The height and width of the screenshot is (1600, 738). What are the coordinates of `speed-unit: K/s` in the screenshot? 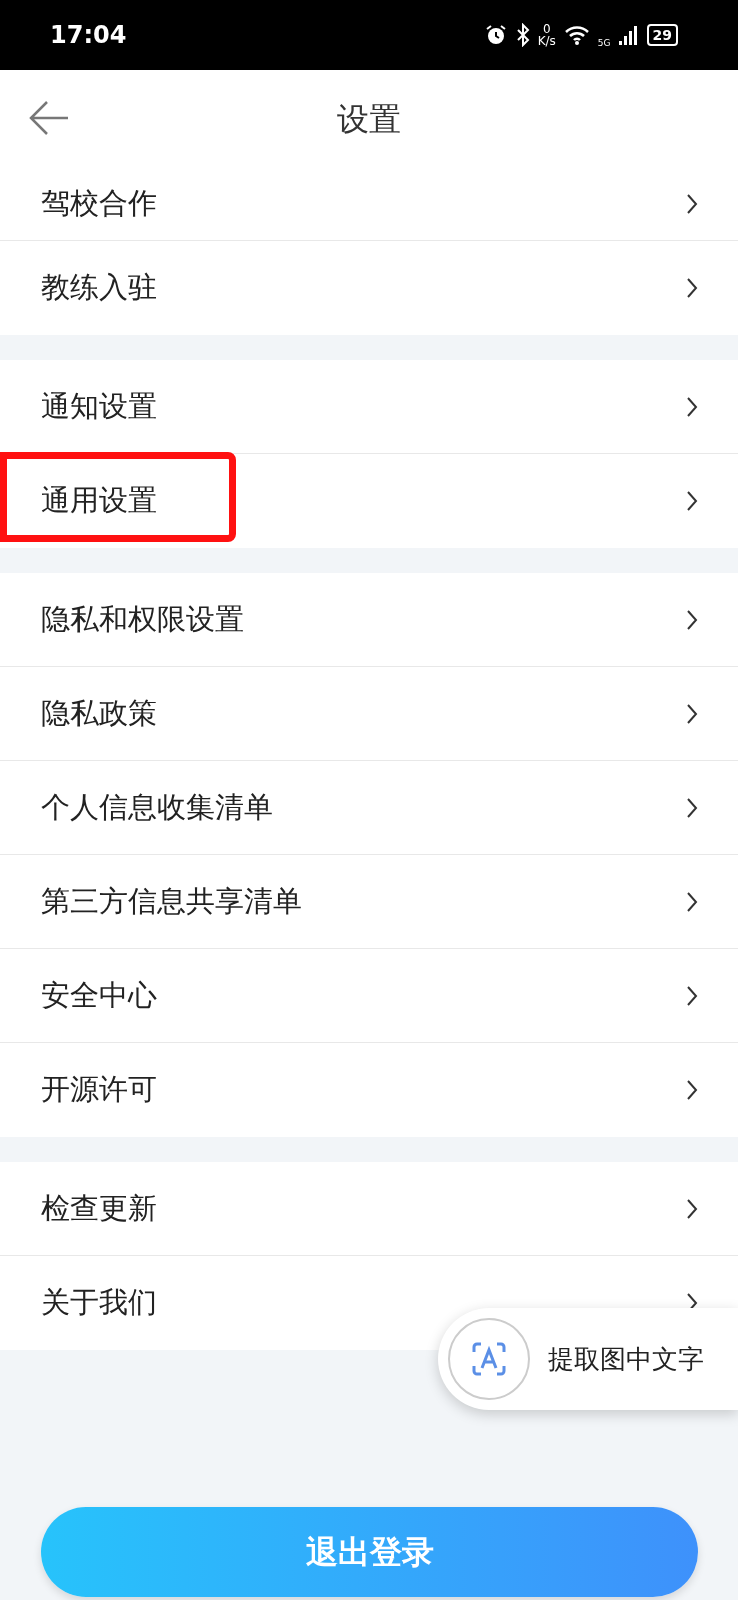 It's located at (546, 41).